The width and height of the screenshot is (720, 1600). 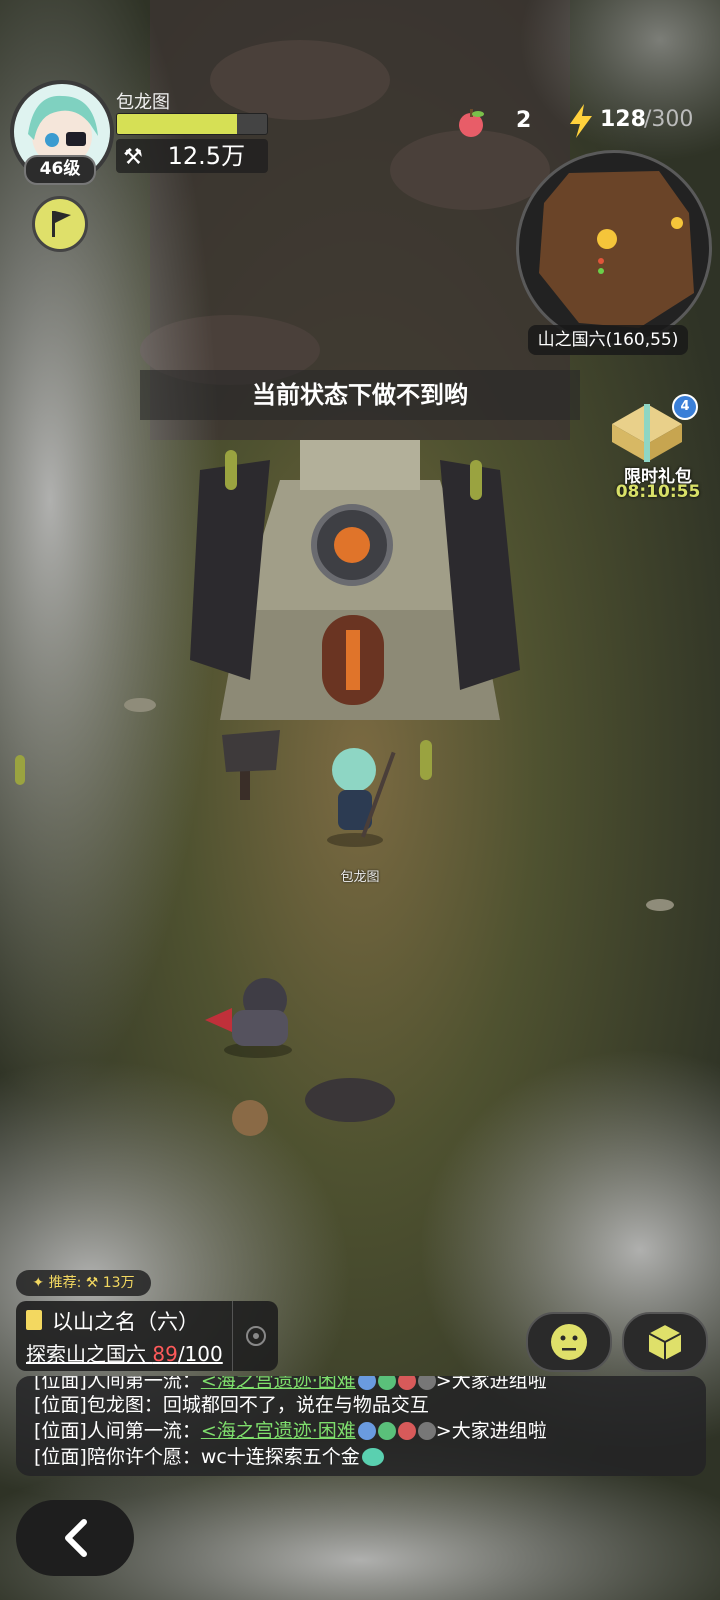 I want to click on level-badge: 46级, so click(x=60, y=170).